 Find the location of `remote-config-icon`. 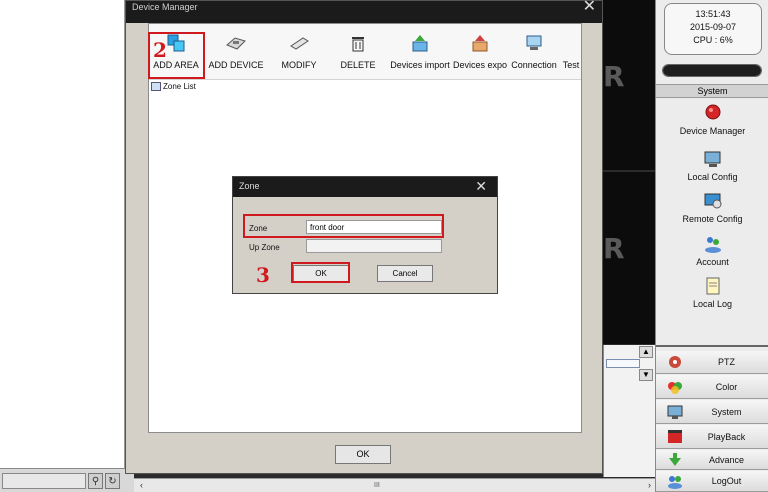

remote-config-icon is located at coordinates (712, 201).